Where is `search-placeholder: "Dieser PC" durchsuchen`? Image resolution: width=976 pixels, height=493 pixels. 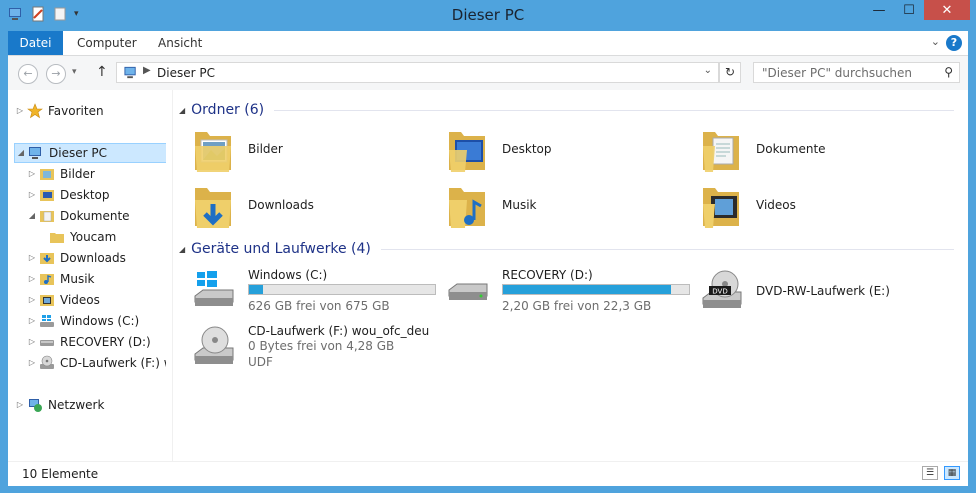
search-placeholder: "Dieser PC" durchsuchen is located at coordinates (837, 73).